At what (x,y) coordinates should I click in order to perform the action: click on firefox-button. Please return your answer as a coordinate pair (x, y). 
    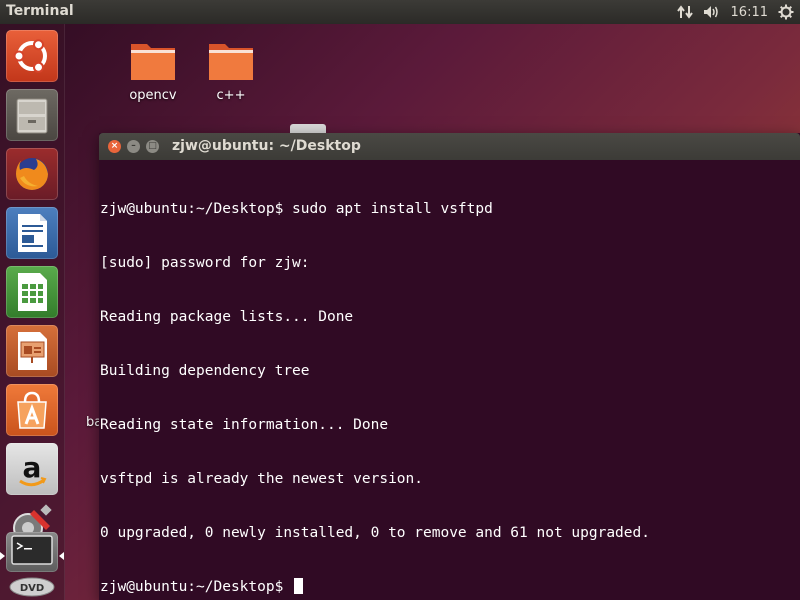
    Looking at the image, I should click on (32, 174).